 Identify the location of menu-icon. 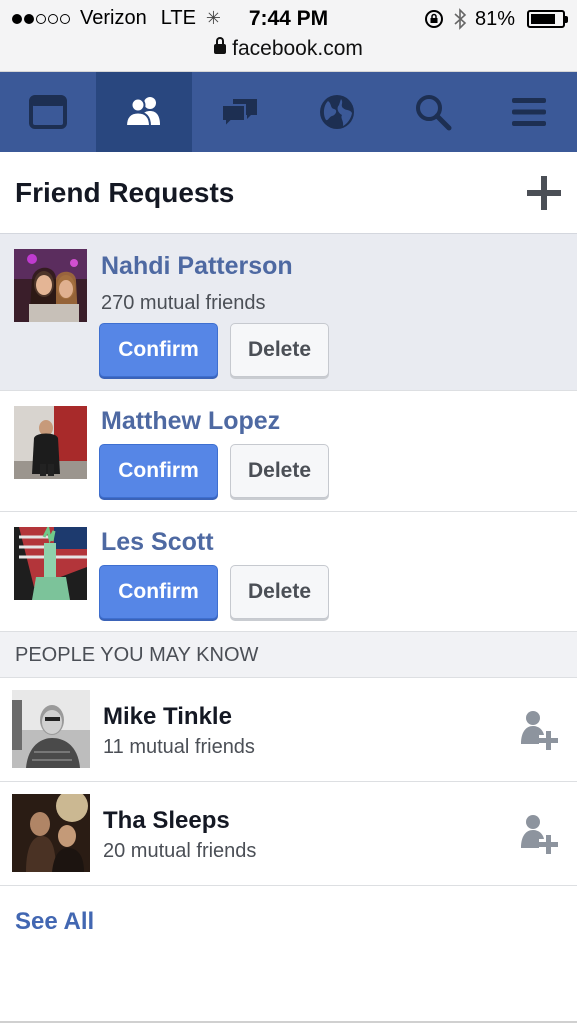
(528, 112).